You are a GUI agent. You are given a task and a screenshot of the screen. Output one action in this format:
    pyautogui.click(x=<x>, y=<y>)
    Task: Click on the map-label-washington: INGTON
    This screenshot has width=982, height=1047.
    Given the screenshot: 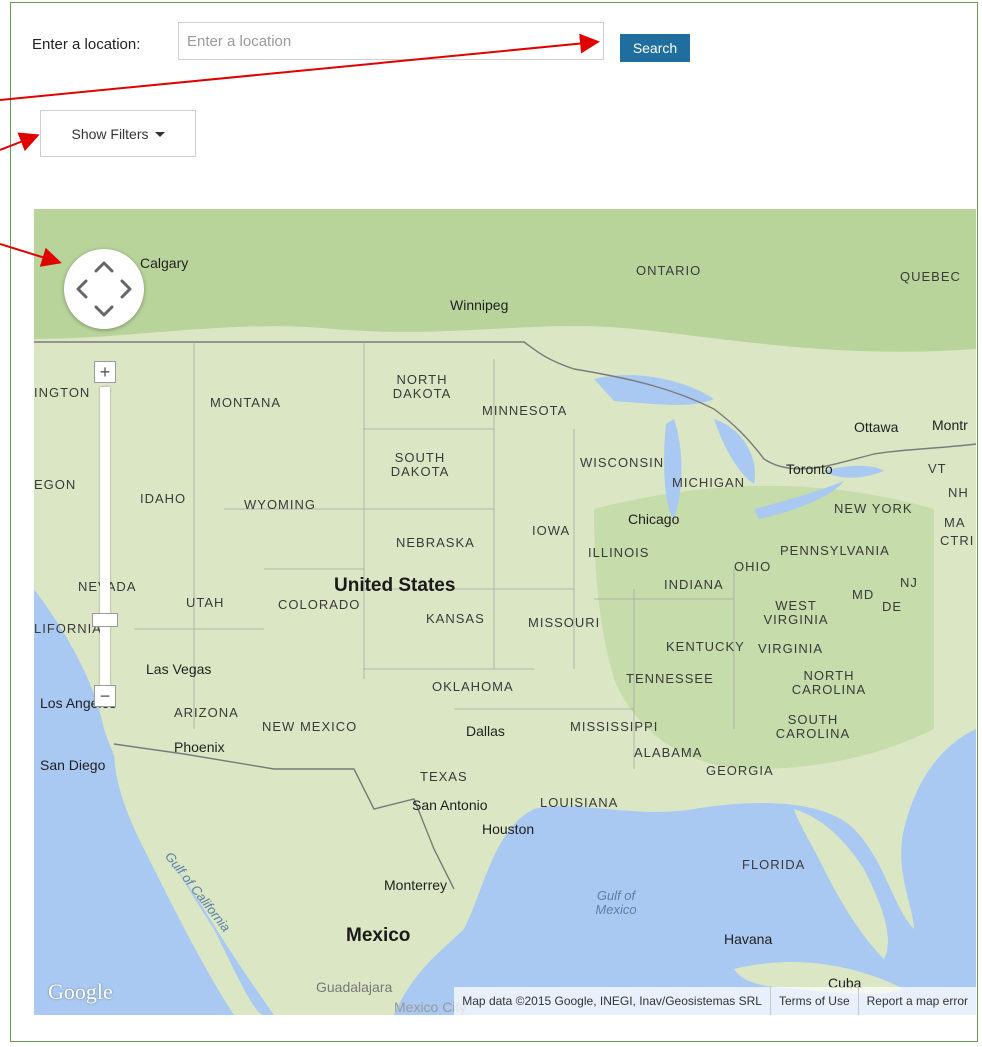 What is the action you would take?
    pyautogui.click(x=62, y=392)
    